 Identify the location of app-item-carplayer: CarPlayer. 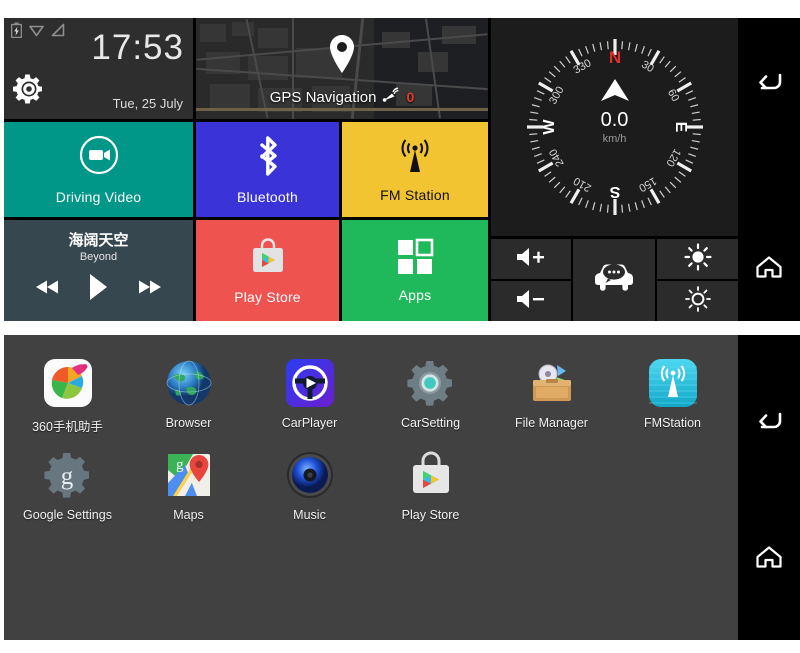
(309, 396).